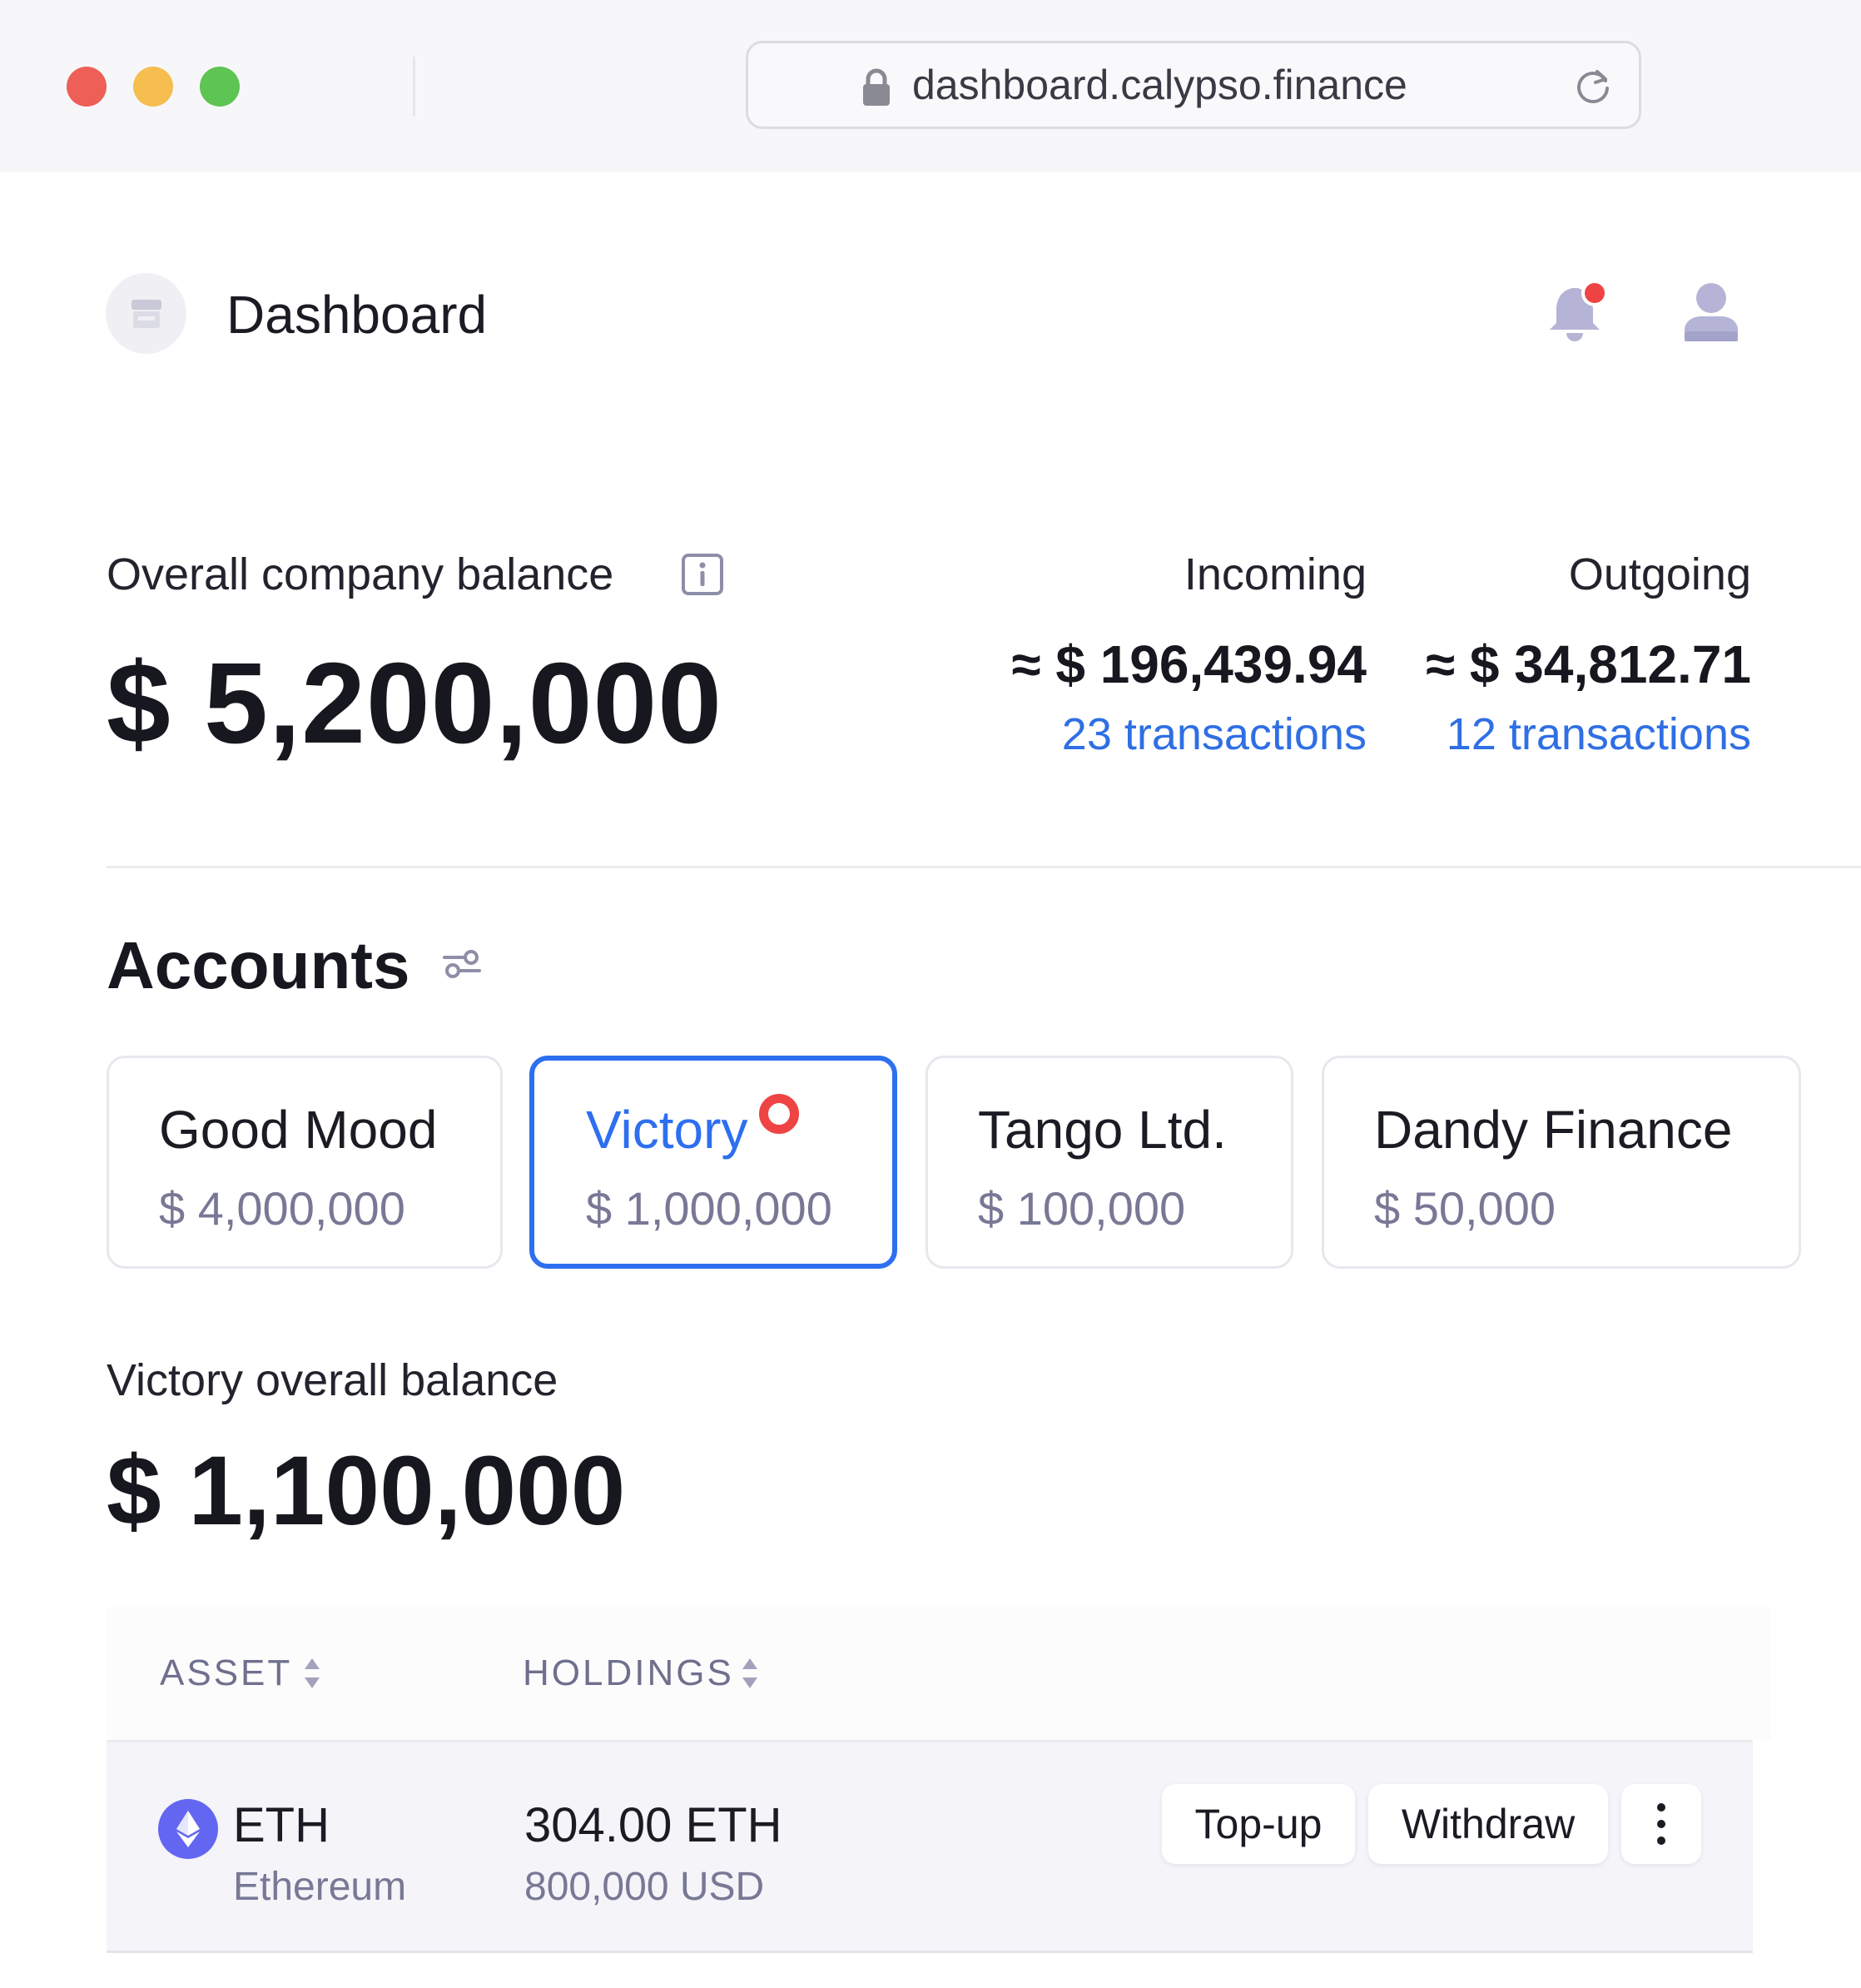 The image size is (1861, 1988). Describe the element at coordinates (653, 1825) in the screenshot. I see `holdings-amount: 304.00 ETH` at that location.